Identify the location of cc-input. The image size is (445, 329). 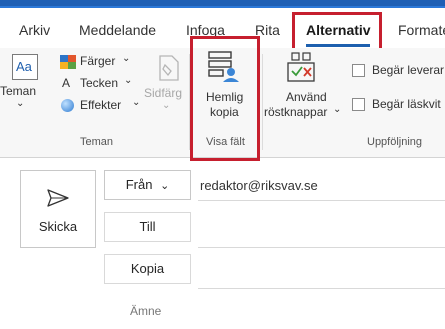
(321, 269).